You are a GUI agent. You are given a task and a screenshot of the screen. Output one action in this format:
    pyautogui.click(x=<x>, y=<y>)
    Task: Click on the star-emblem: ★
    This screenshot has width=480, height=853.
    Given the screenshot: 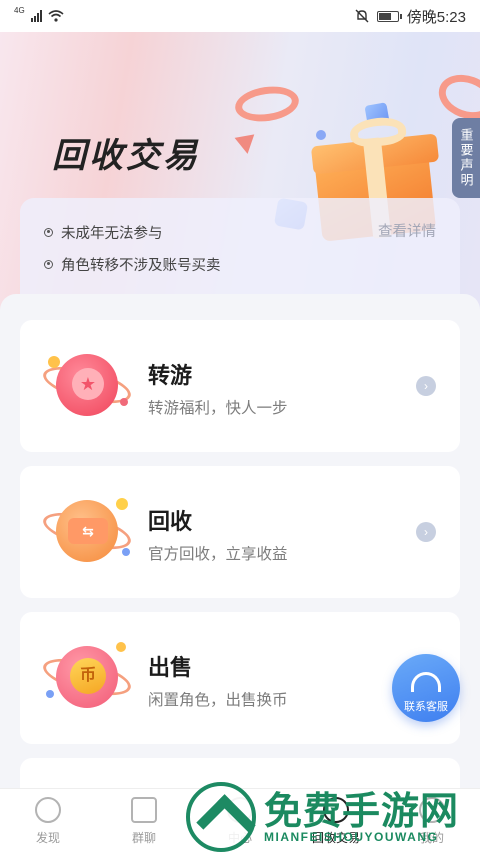 What is the action you would take?
    pyautogui.click(x=88, y=384)
    